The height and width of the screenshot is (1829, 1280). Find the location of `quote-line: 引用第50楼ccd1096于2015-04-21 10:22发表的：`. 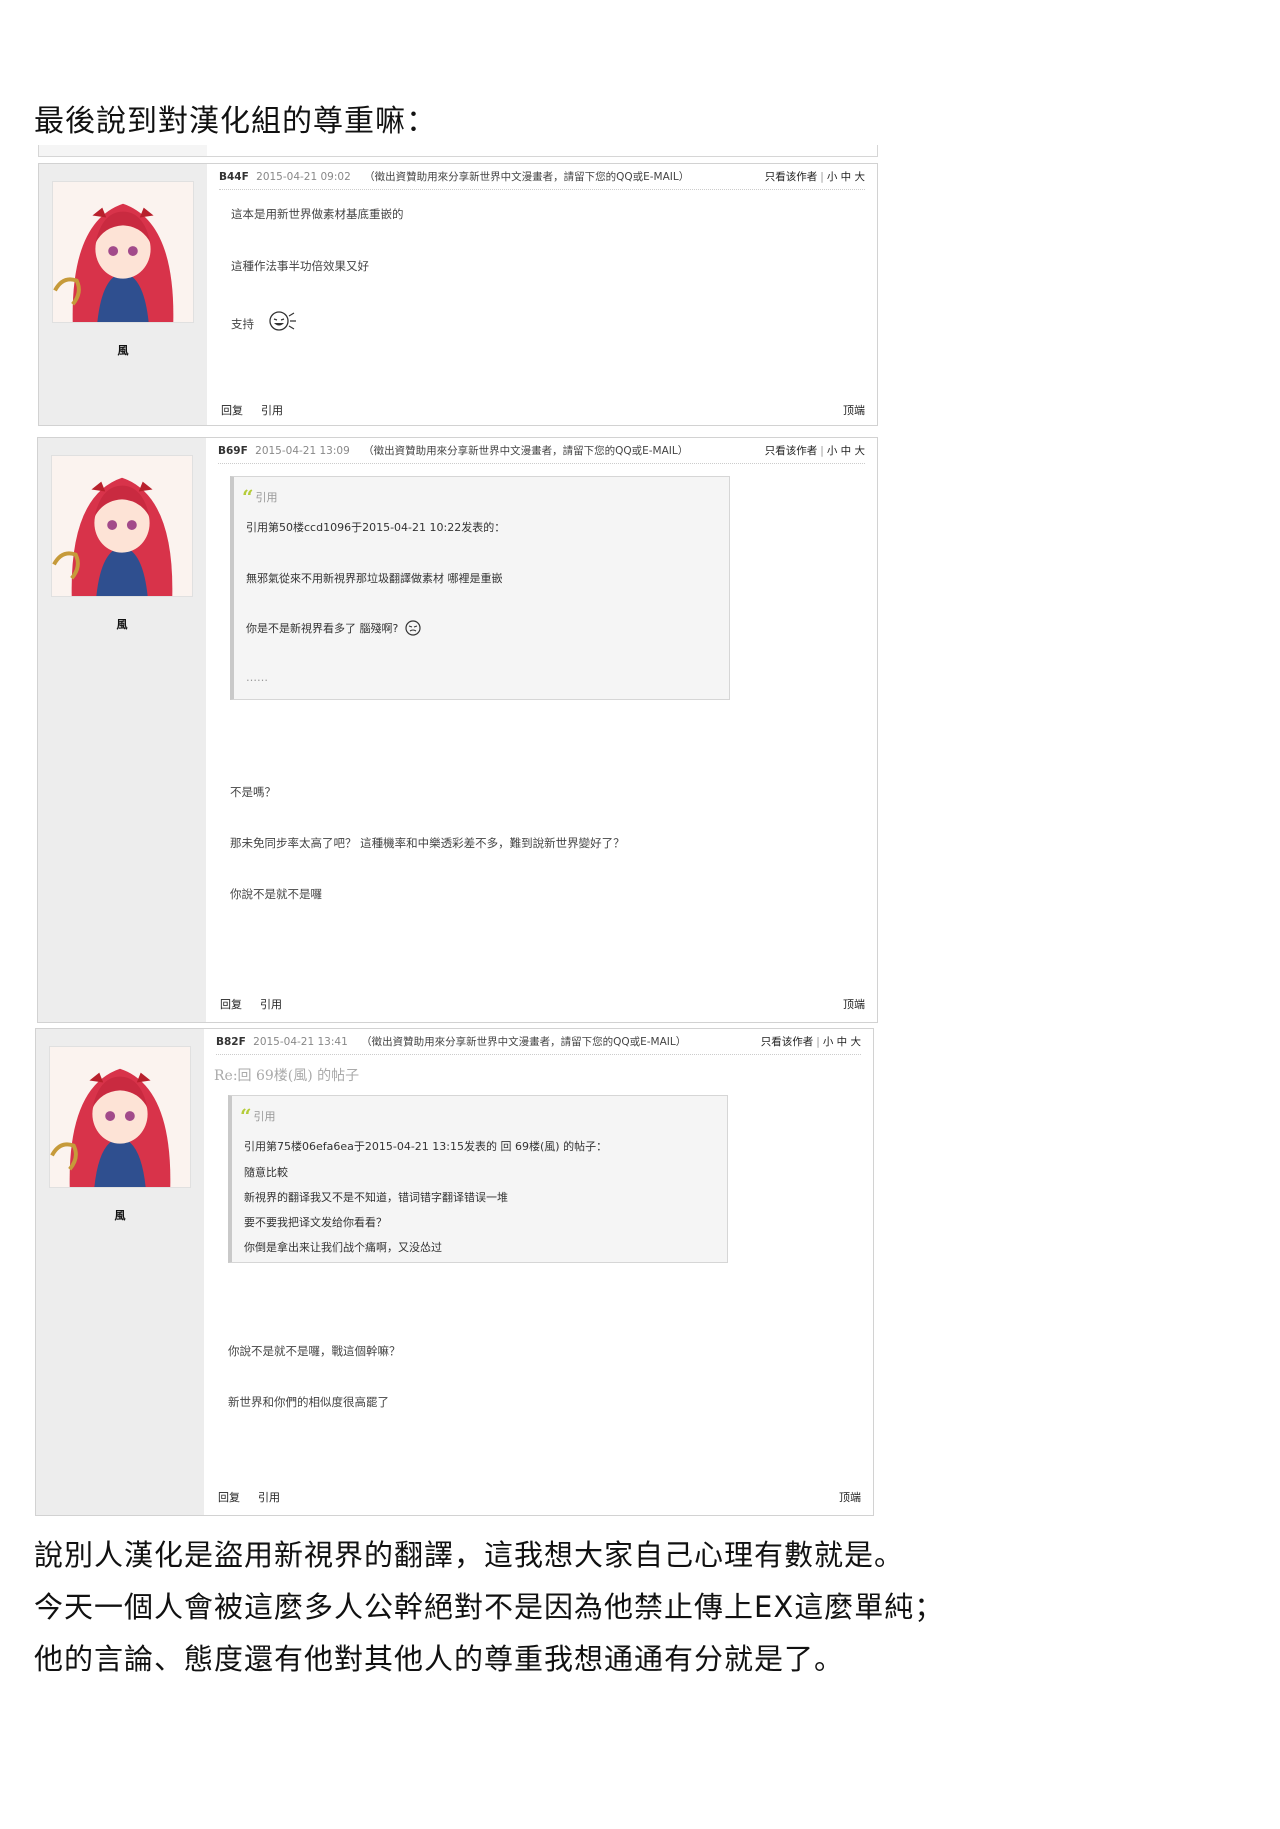

quote-line: 引用第50楼ccd1096于2015-04-21 10:22发表的： is located at coordinates (376, 527).